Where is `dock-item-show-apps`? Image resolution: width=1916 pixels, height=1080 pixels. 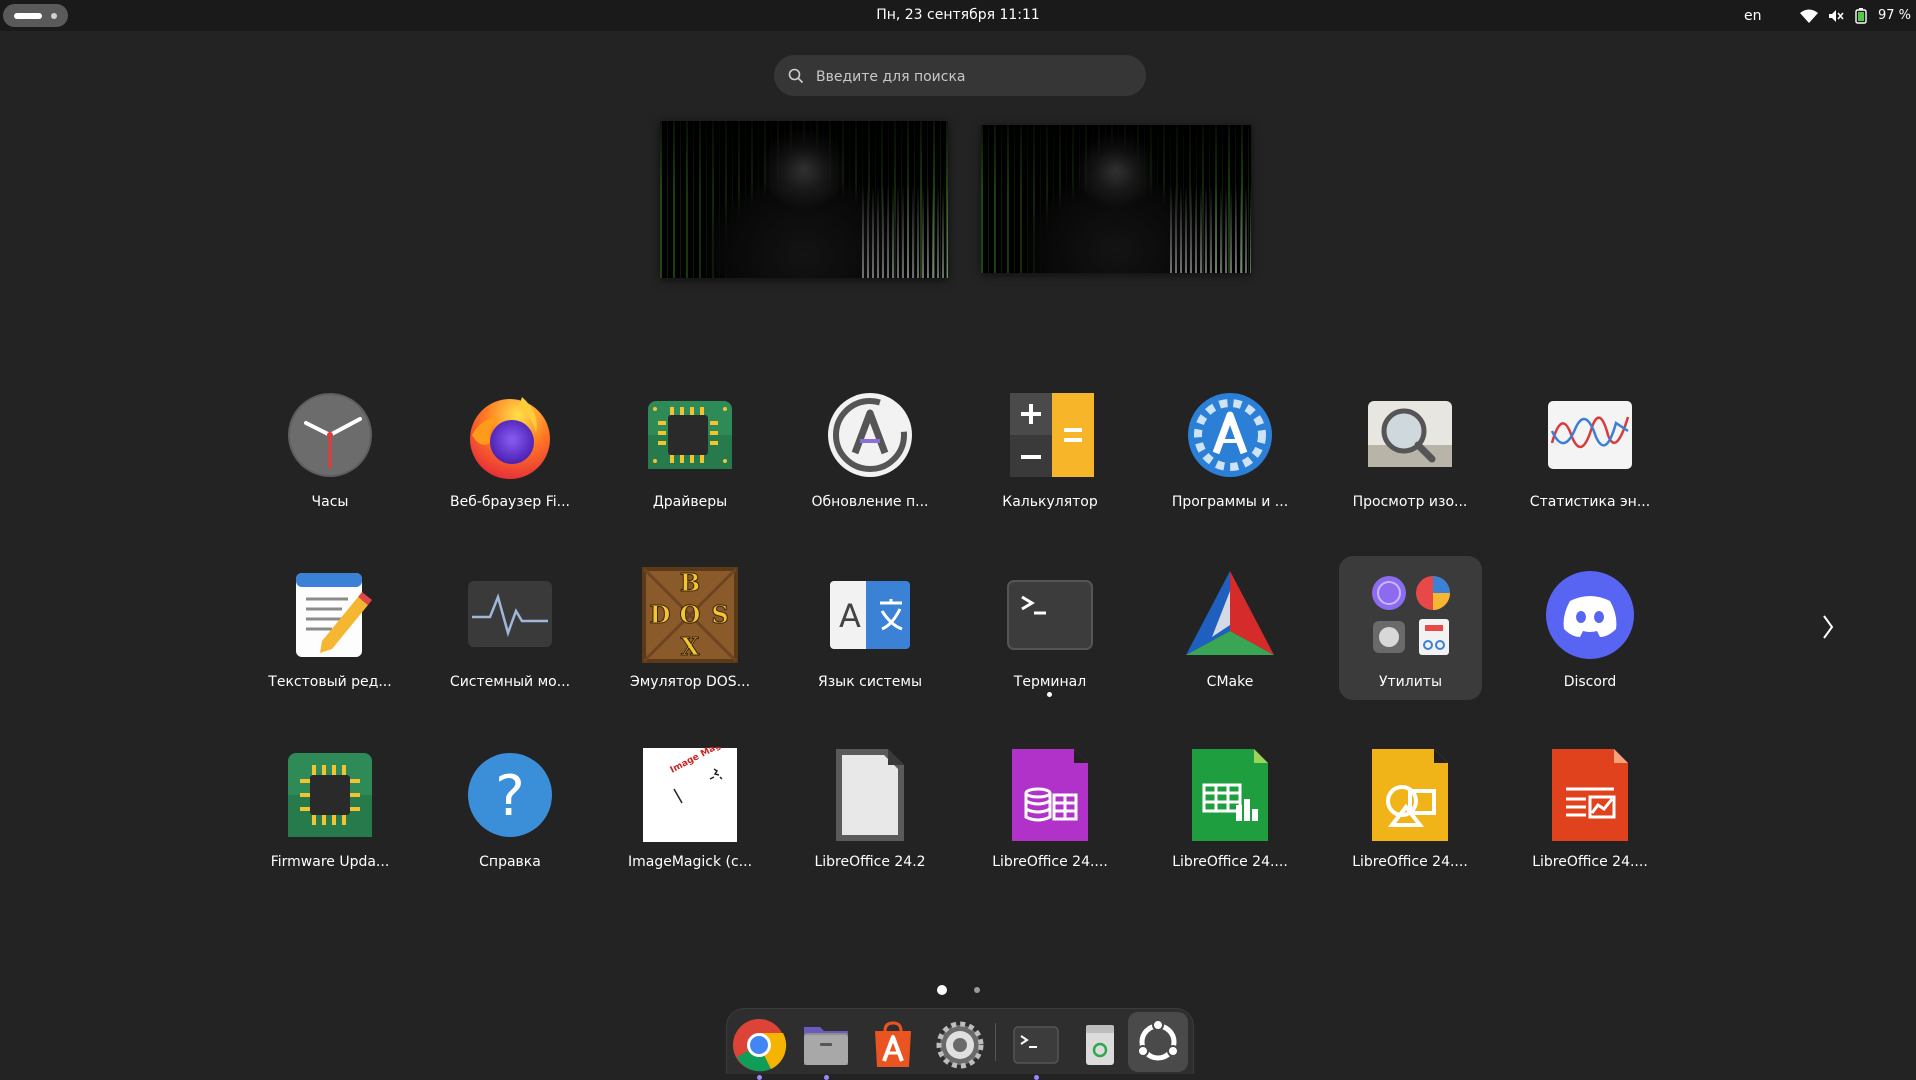 dock-item-show-apps is located at coordinates (1158, 1042).